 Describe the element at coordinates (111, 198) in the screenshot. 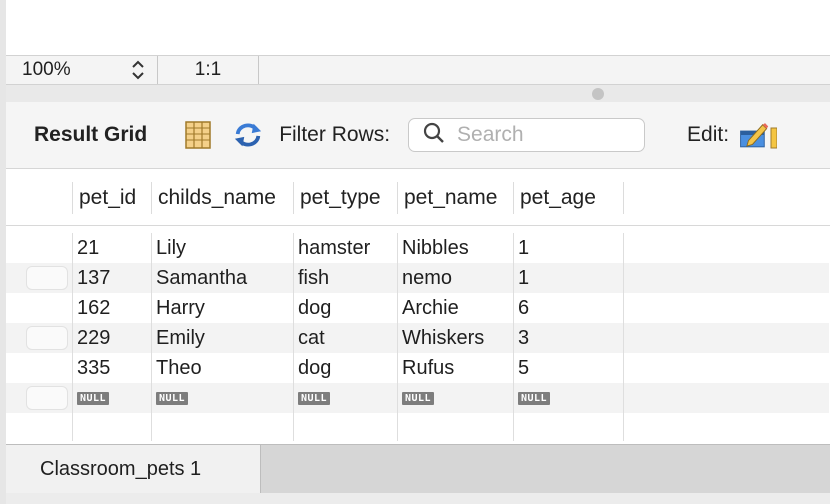

I see `column-header-pet-id: pet_id` at that location.